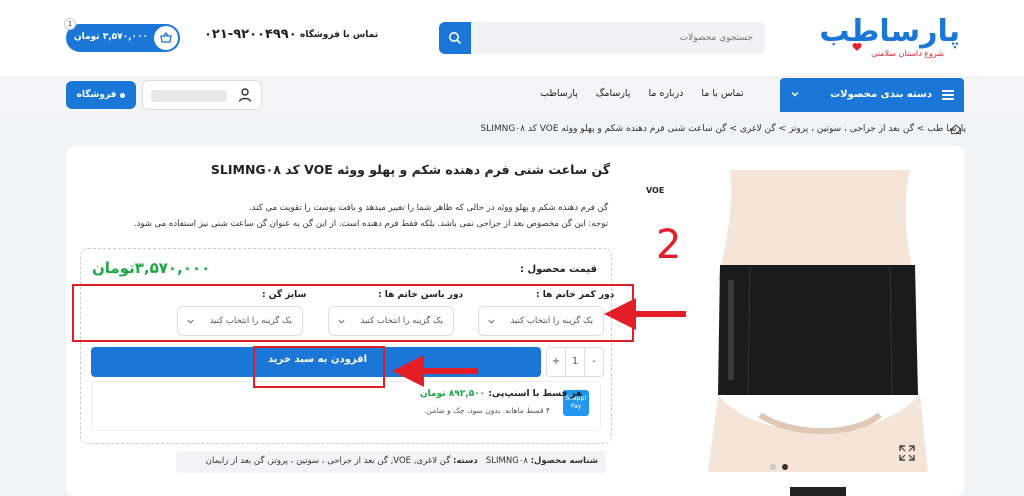 The height and width of the screenshot is (496, 1024). I want to click on cart-count-badge: 1, so click(70, 24).